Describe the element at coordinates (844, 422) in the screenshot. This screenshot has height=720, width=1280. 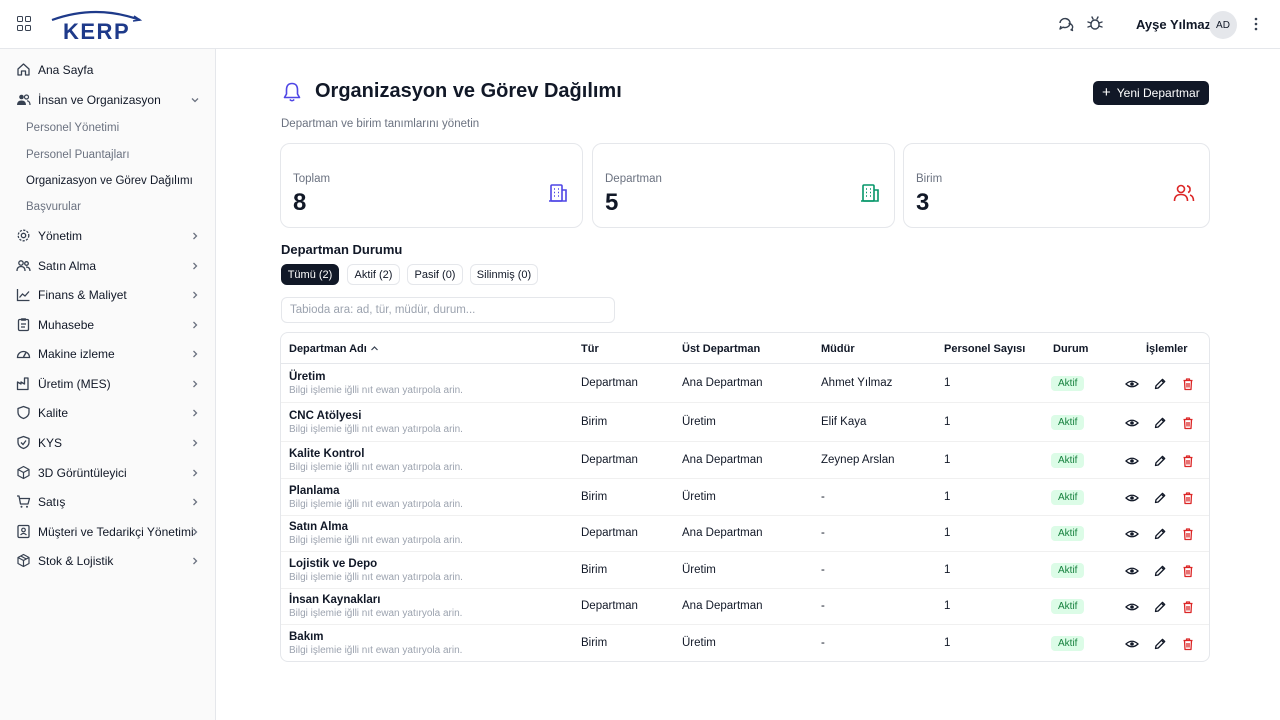
I see `manager-name: Elif Kaya` at that location.